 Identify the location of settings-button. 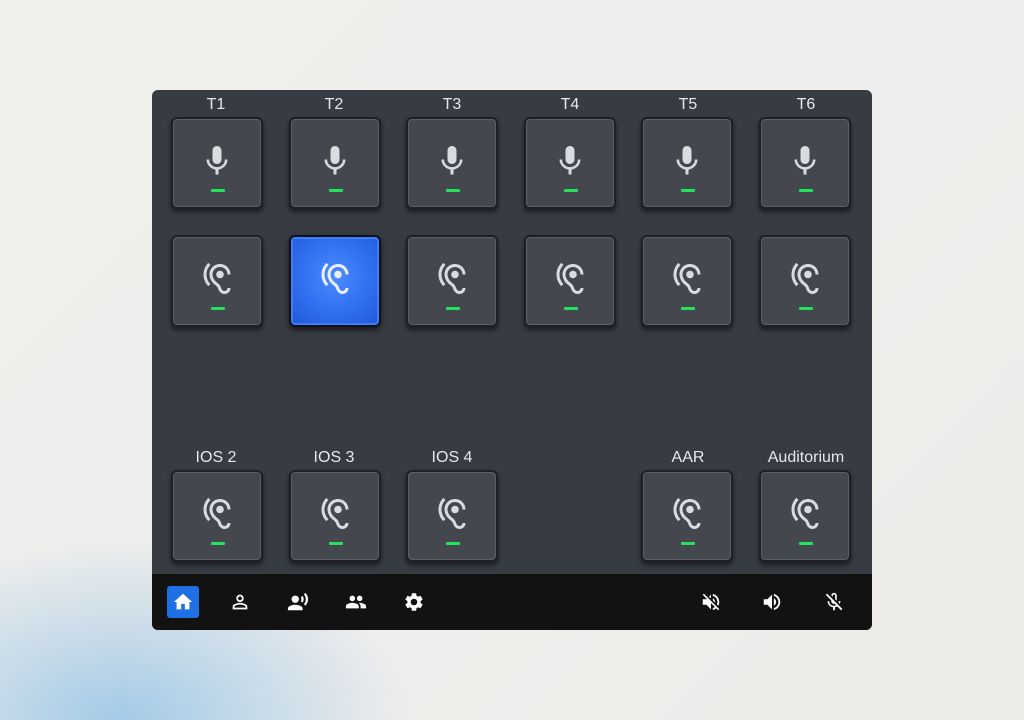
(414, 602).